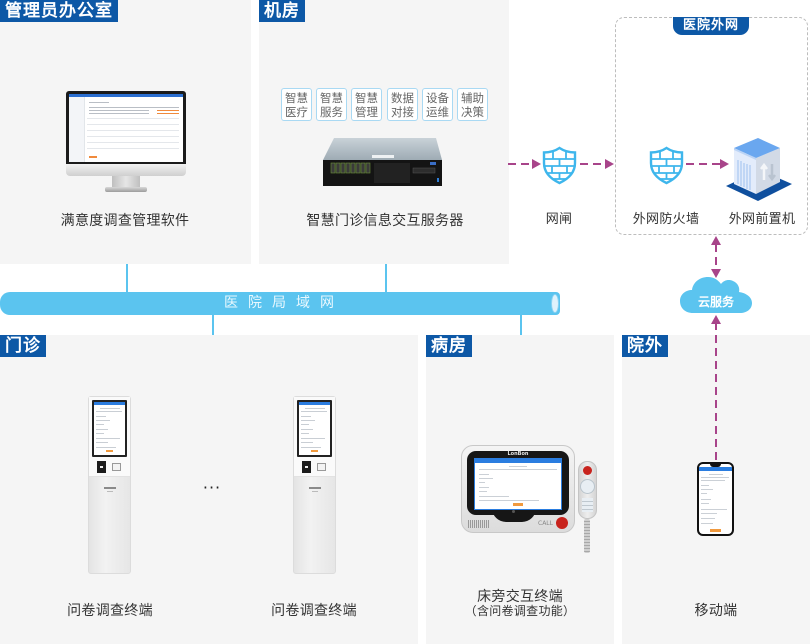 Image resolution: width=810 pixels, height=644 pixels. What do you see at coordinates (472, 112) in the screenshot?
I see `module-line: 决策` at bounding box center [472, 112].